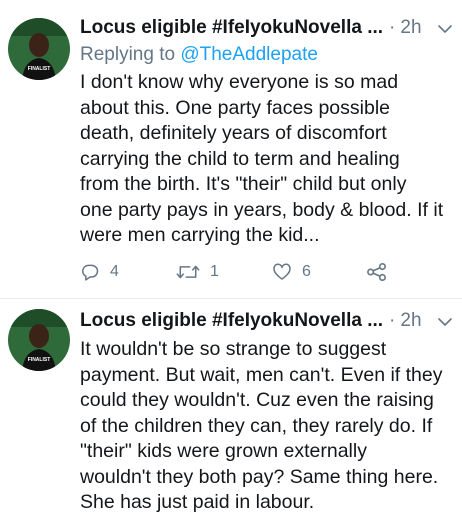 This screenshot has height=516, width=462. What do you see at coordinates (130, 54) in the screenshot?
I see `replying-to-label: Replying to` at bounding box center [130, 54].